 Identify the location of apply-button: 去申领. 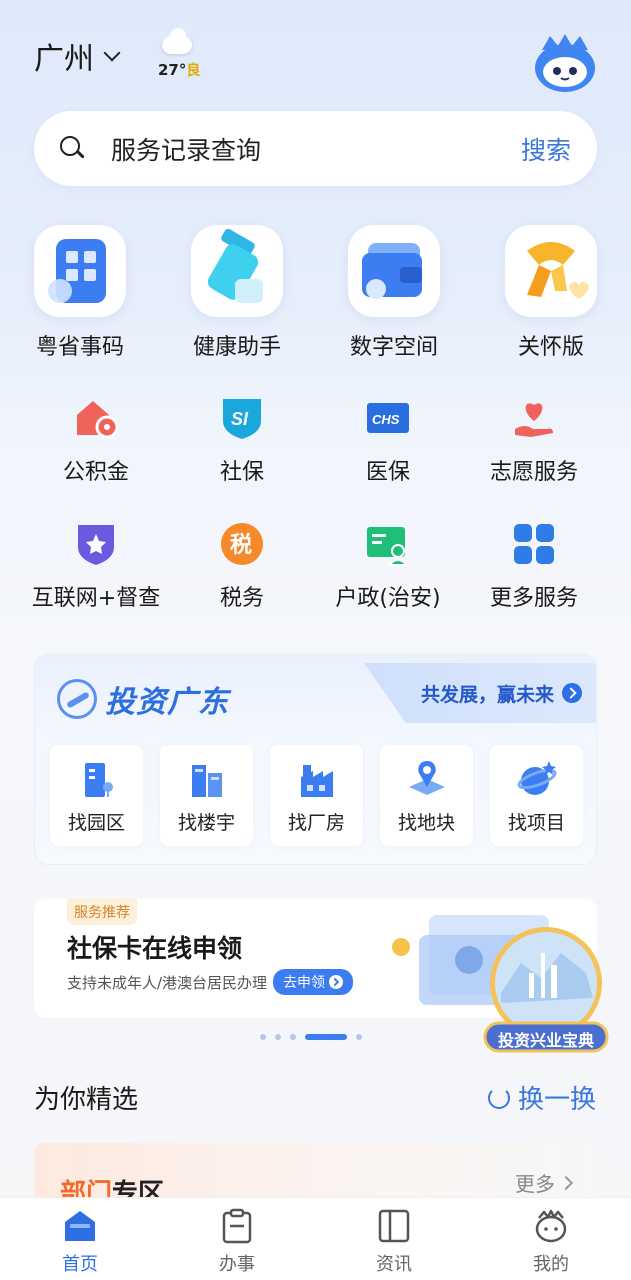
(313, 982).